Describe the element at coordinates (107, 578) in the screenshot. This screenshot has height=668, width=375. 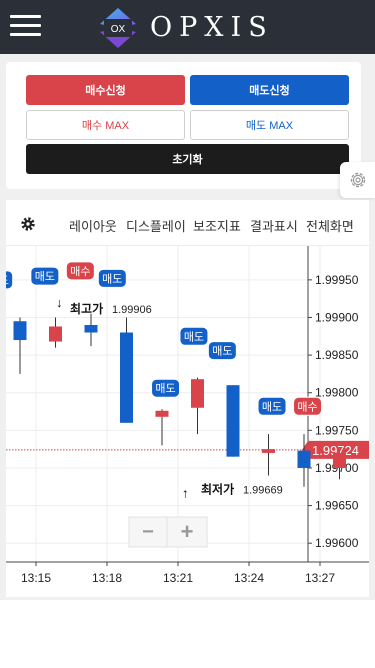
I see `x-tick-label: 13:18` at that location.